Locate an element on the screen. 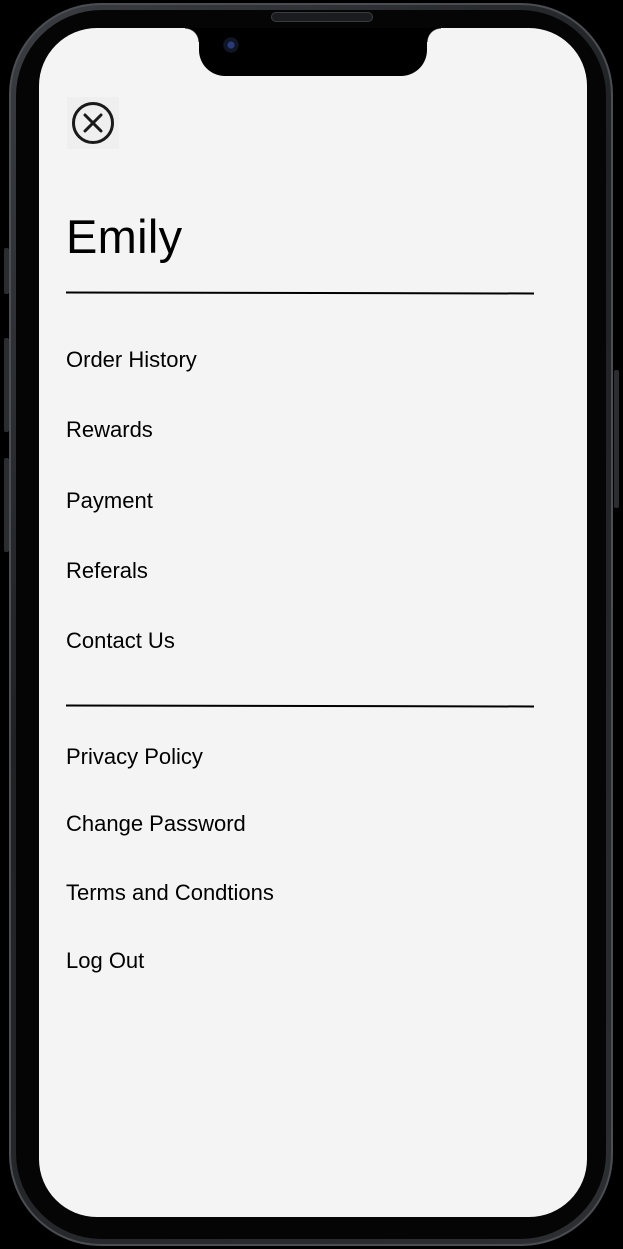  menu-item-rewards: Rewards is located at coordinates (109, 430).